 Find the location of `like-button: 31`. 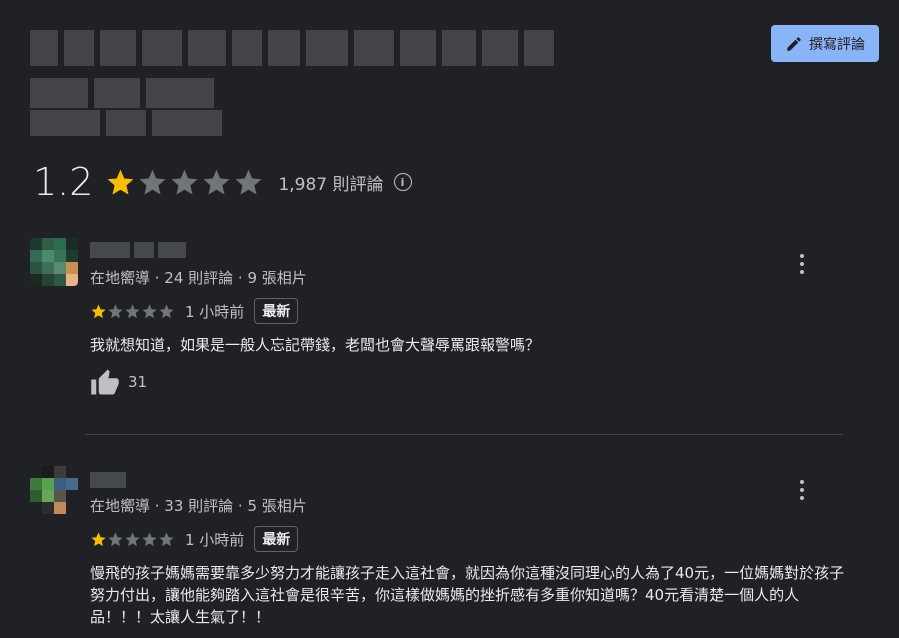

like-button: 31 is located at coordinates (118, 382).